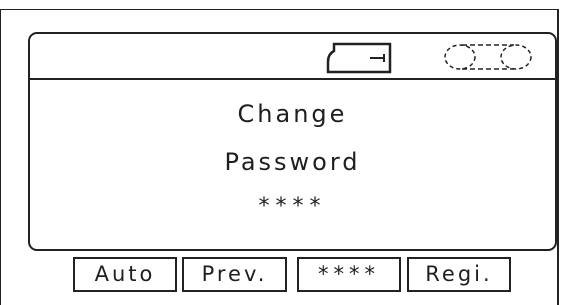  I want to click on signal-icon, so click(488, 57).